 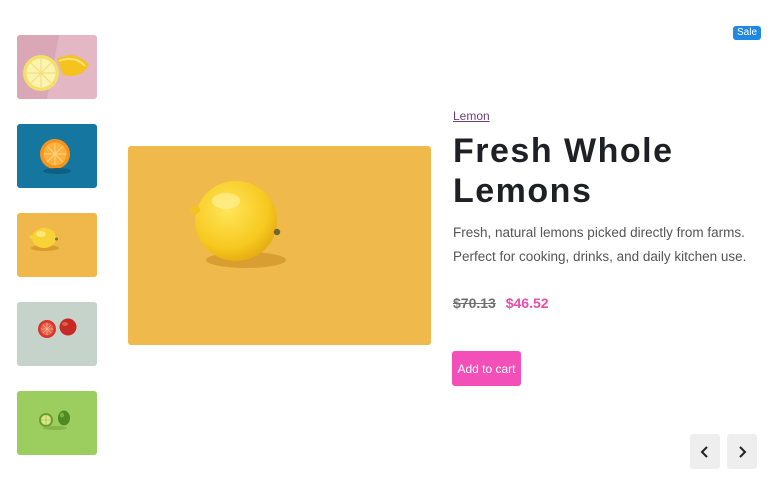 What do you see at coordinates (471, 116) in the screenshot?
I see `category-link: Lemon` at bounding box center [471, 116].